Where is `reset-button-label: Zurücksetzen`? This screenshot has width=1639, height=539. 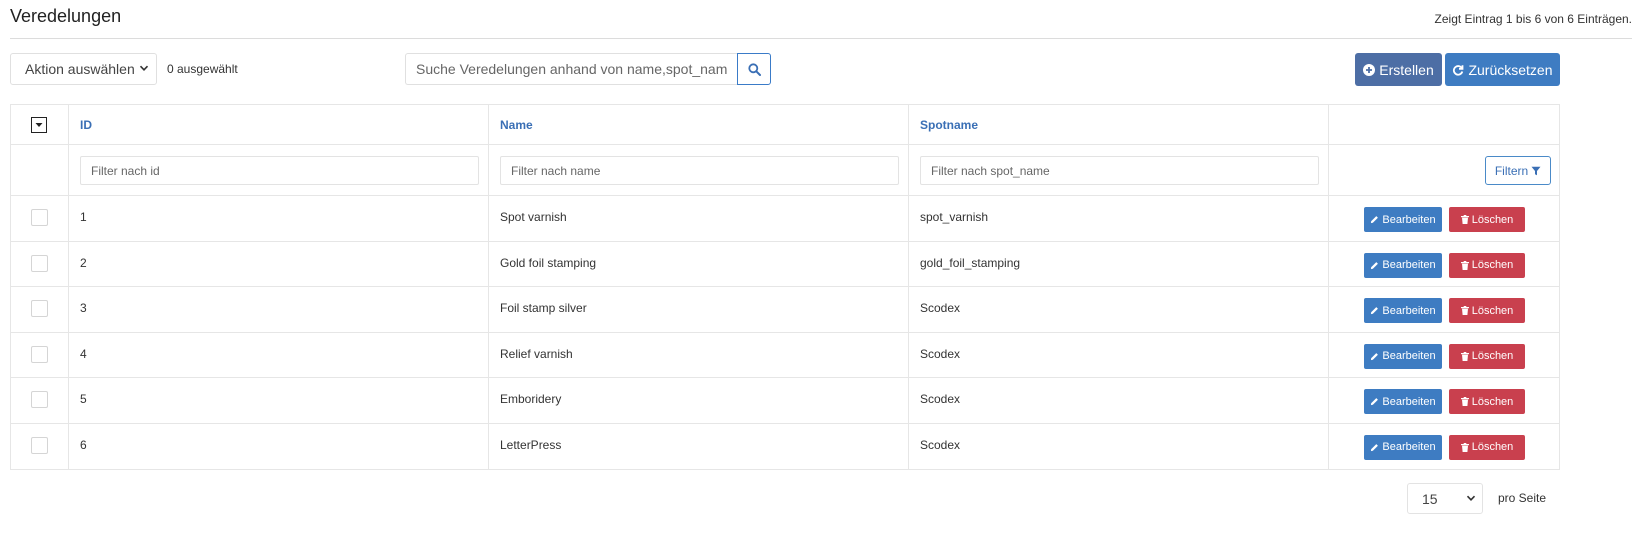
reset-button-label: Zurücksetzen is located at coordinates (1510, 69).